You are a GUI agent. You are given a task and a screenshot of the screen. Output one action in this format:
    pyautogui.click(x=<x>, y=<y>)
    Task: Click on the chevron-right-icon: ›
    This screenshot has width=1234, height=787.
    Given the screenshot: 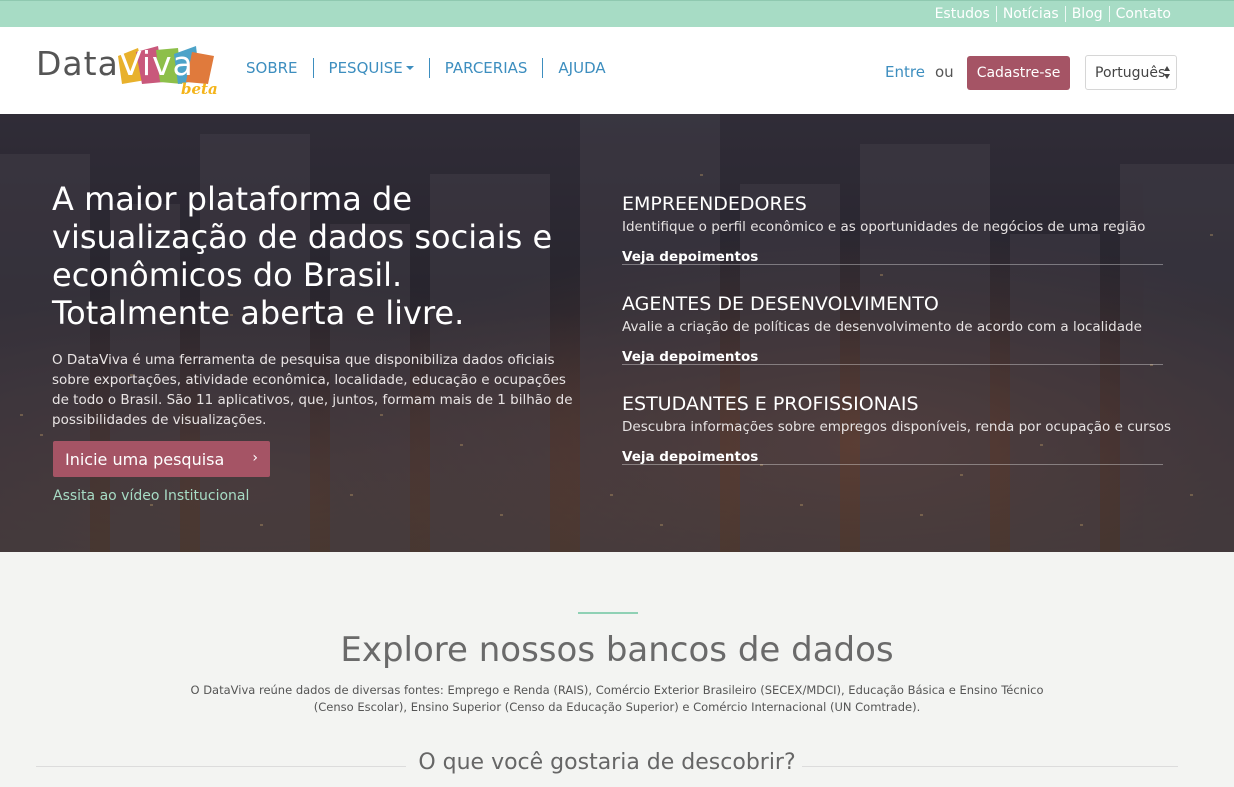 What is the action you would take?
    pyautogui.click(x=255, y=458)
    